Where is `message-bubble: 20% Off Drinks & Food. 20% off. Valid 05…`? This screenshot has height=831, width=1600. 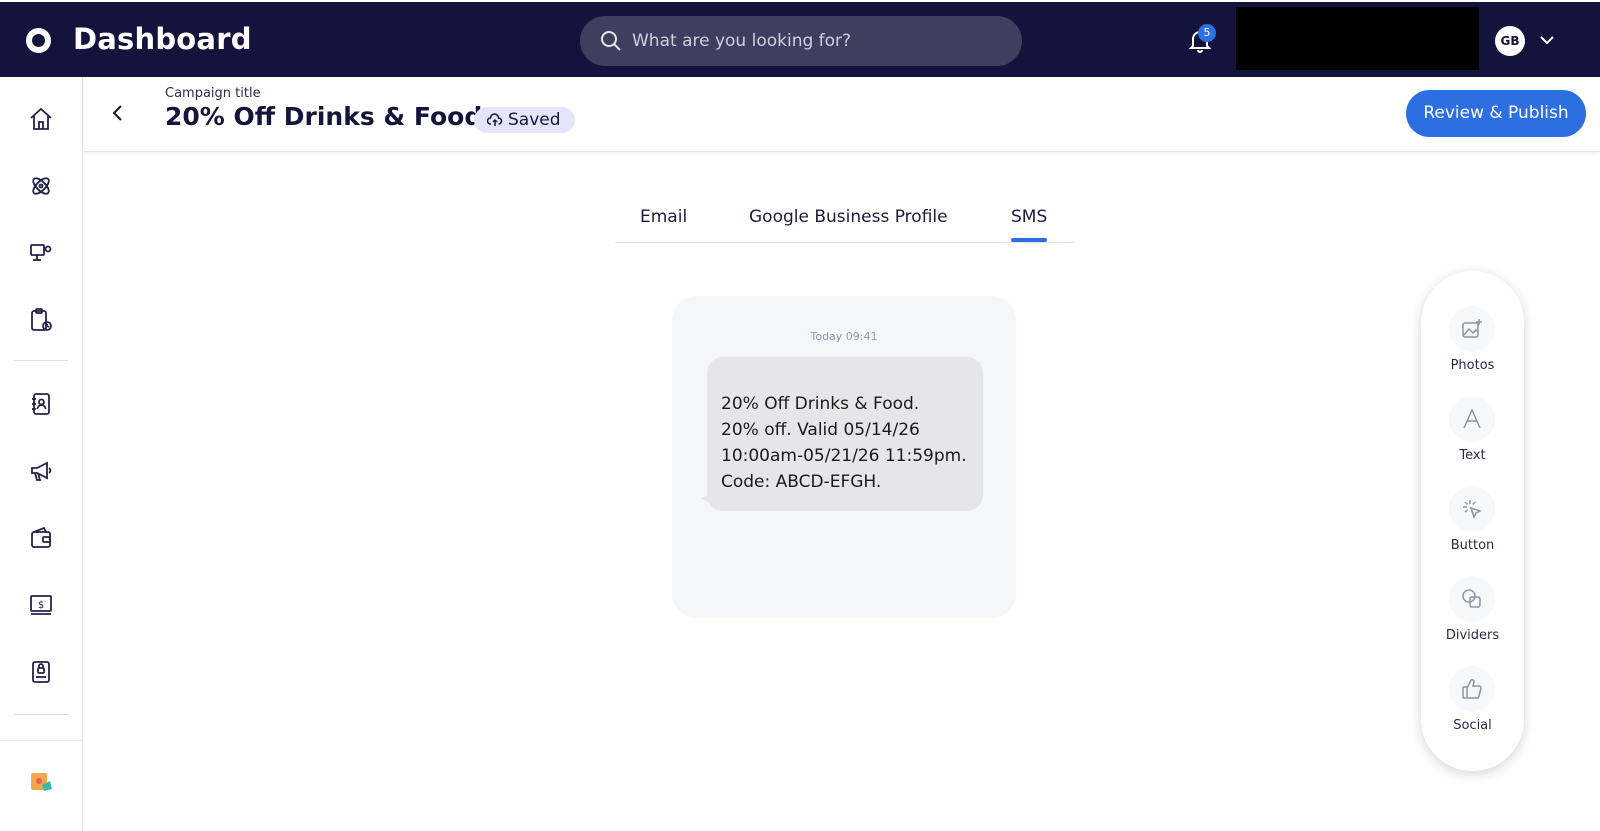
message-bubble: 20% Off Drinks & Food. 20% off. Valid 05… is located at coordinates (845, 434).